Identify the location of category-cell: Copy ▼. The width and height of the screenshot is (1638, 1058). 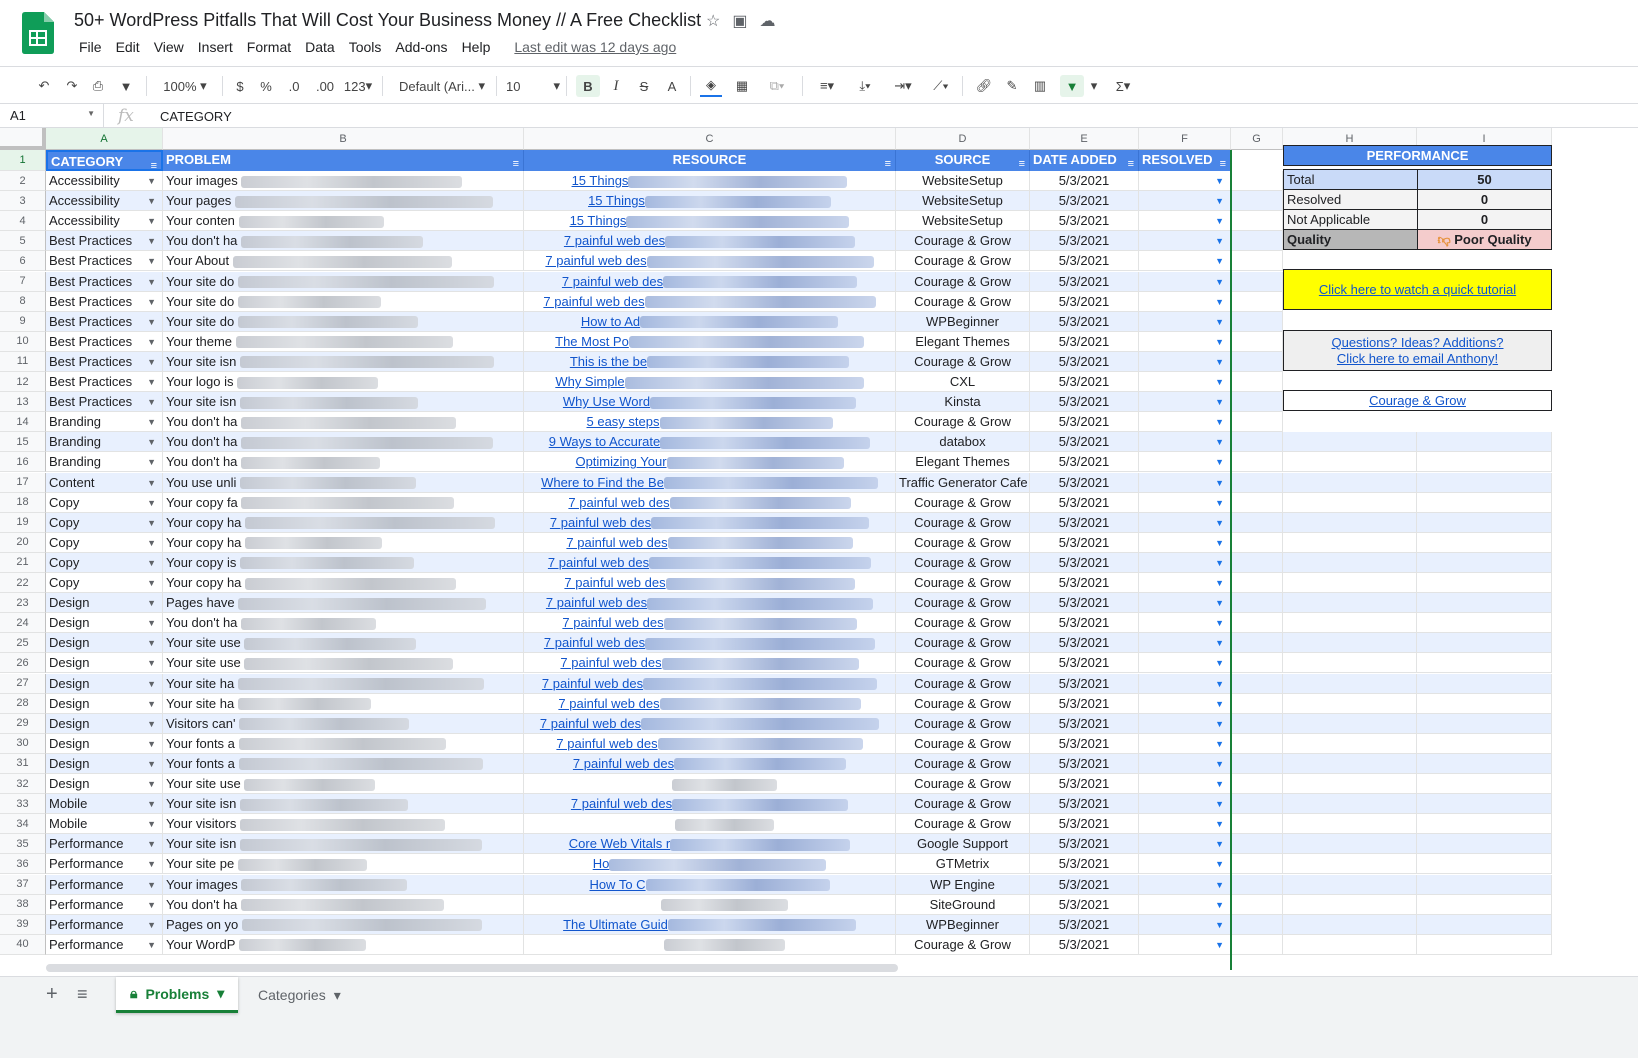
(104, 562).